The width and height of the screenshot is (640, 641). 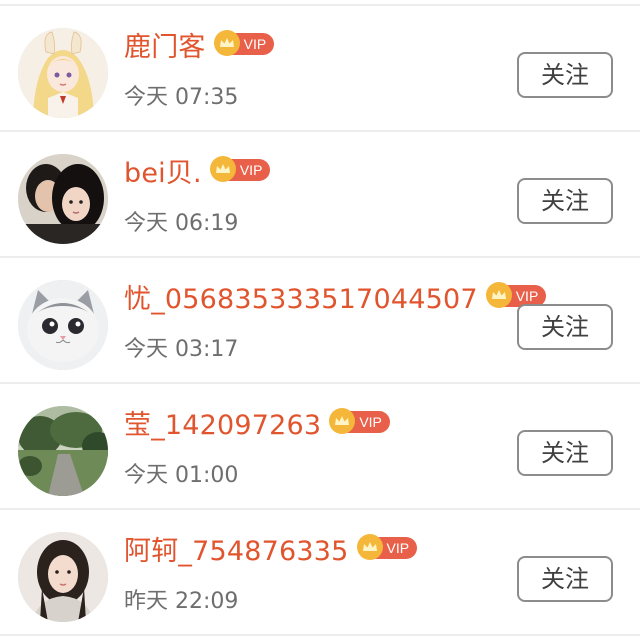 I want to click on user-name: 阿轲_754876335, so click(x=236, y=552).